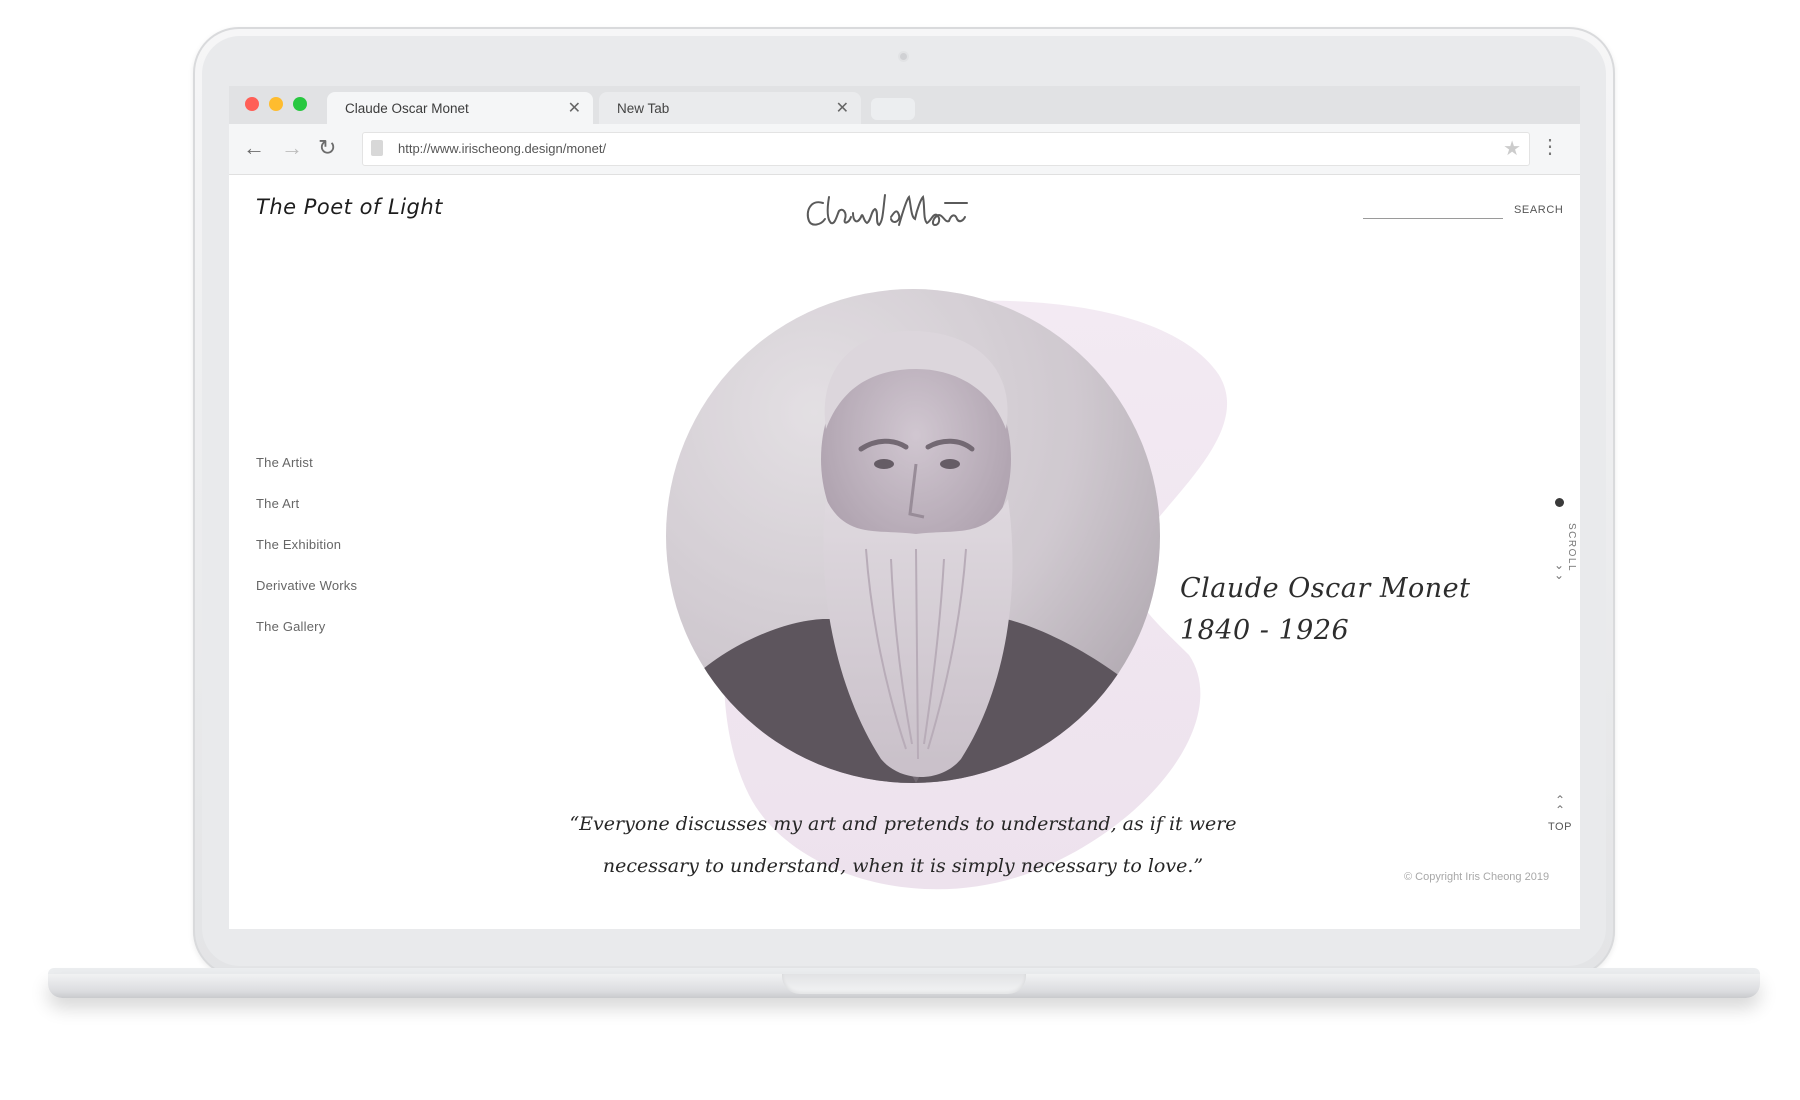 Image resolution: width=1800 pixels, height=1100 pixels. Describe the element at coordinates (893, 109) in the screenshot. I see `new-tab-button` at that location.